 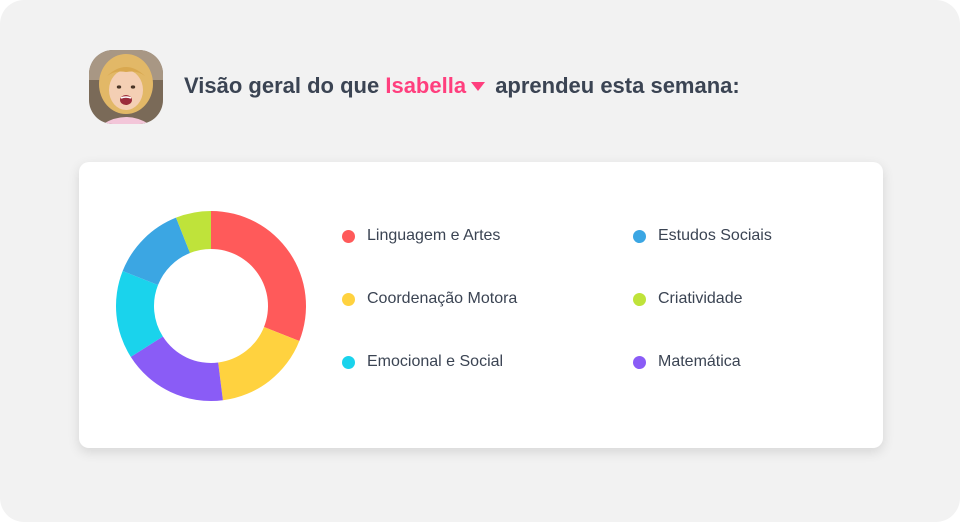 What do you see at coordinates (282, 85) in the screenshot?
I see `headline-prefix: Visão geral do que` at bounding box center [282, 85].